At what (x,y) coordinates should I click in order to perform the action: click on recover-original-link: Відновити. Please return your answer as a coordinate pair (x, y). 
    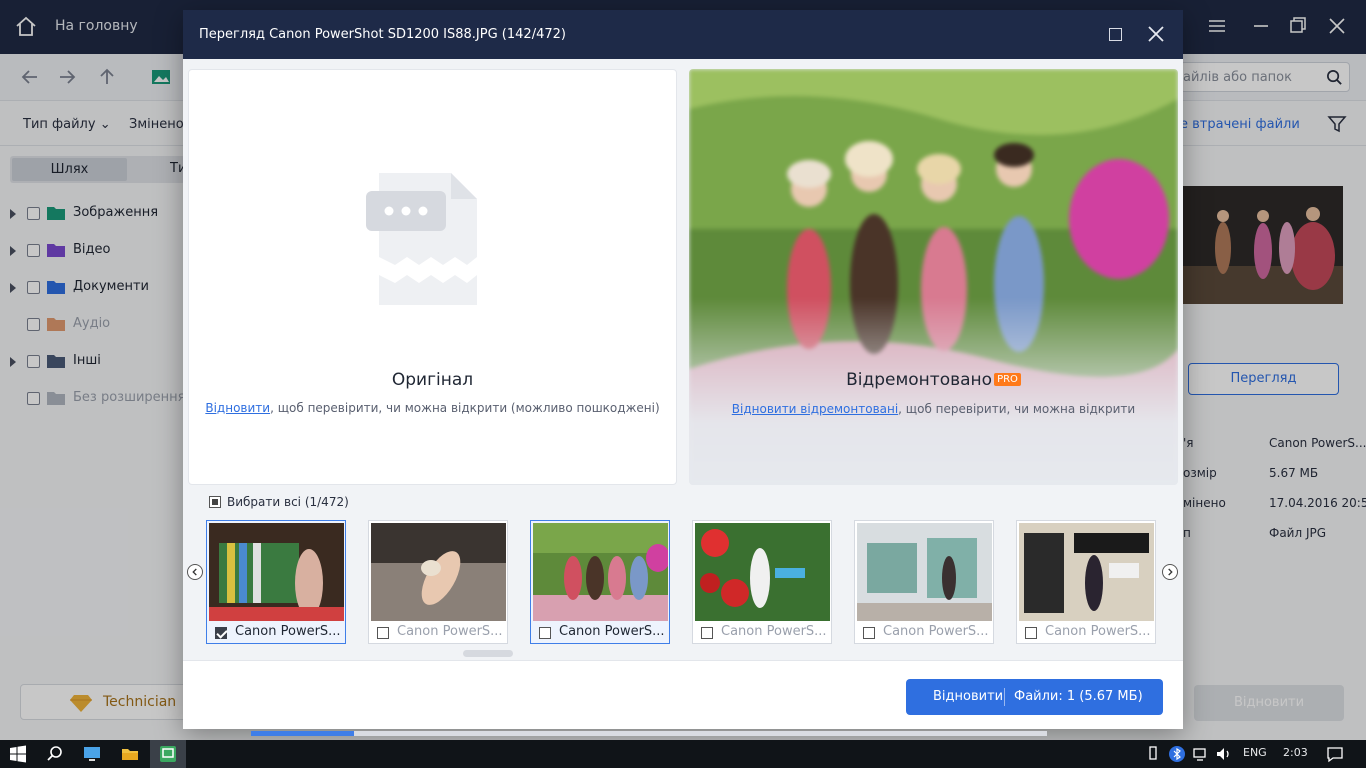
    Looking at the image, I should click on (237, 408).